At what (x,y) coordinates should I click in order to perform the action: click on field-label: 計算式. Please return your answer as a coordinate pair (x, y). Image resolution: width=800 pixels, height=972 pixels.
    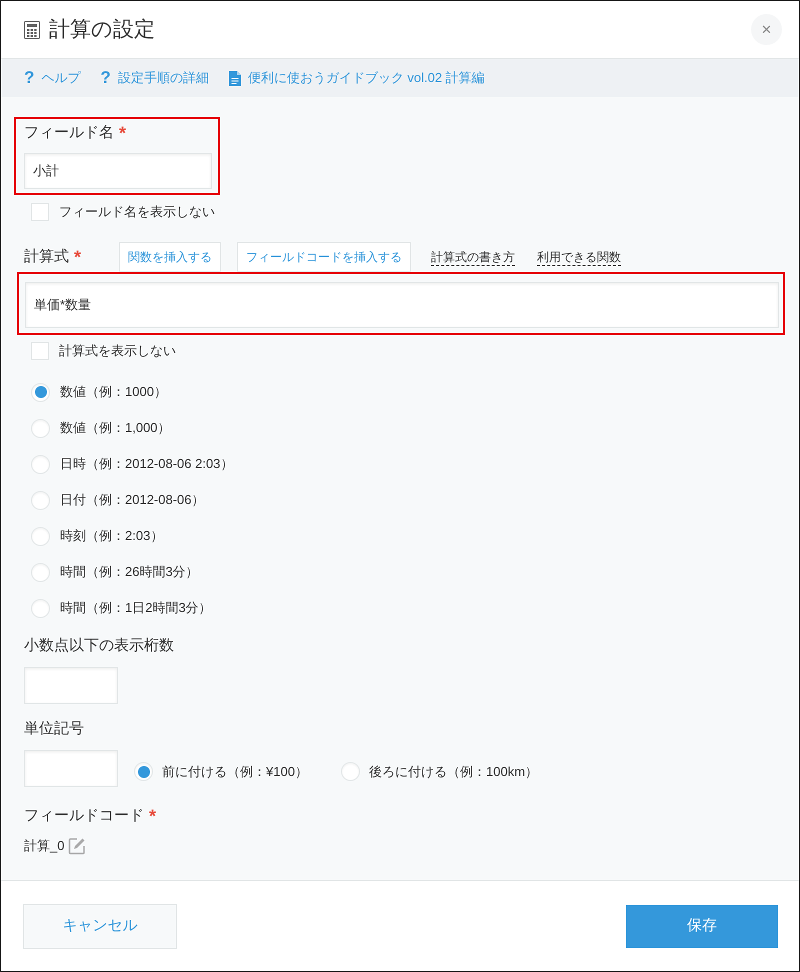
    Looking at the image, I should click on (46, 257).